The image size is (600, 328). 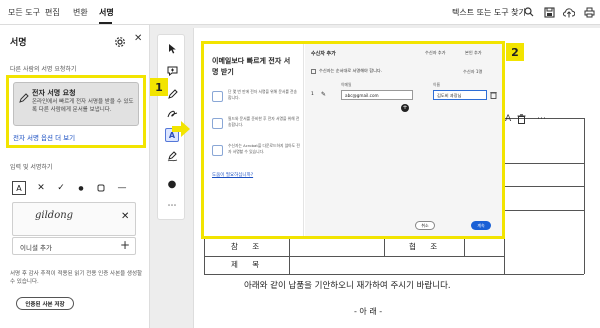 I want to click on check-mark-icon: ✓, so click(x=61, y=188).